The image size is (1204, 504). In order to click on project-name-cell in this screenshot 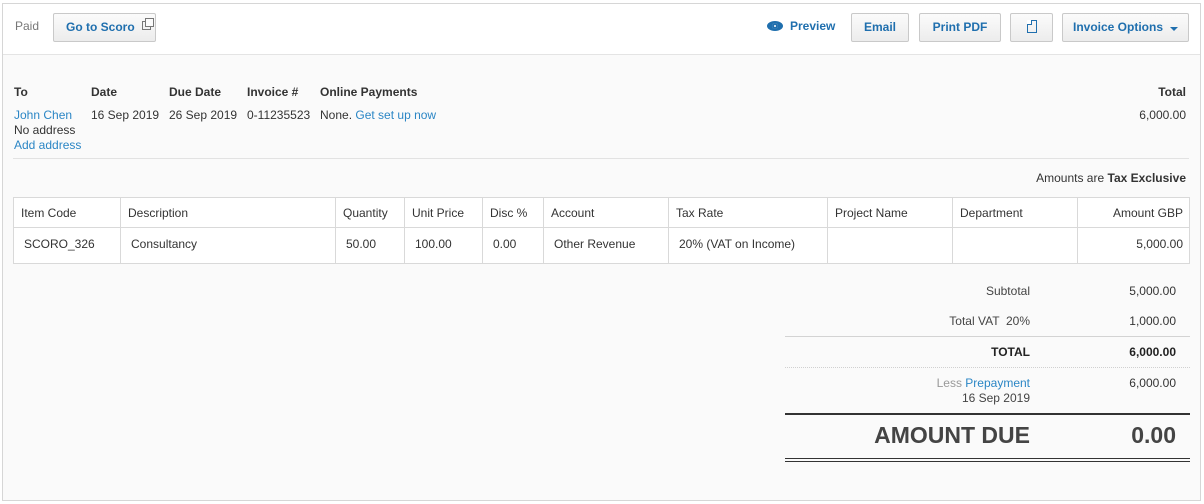, I will do `click(890, 245)`.